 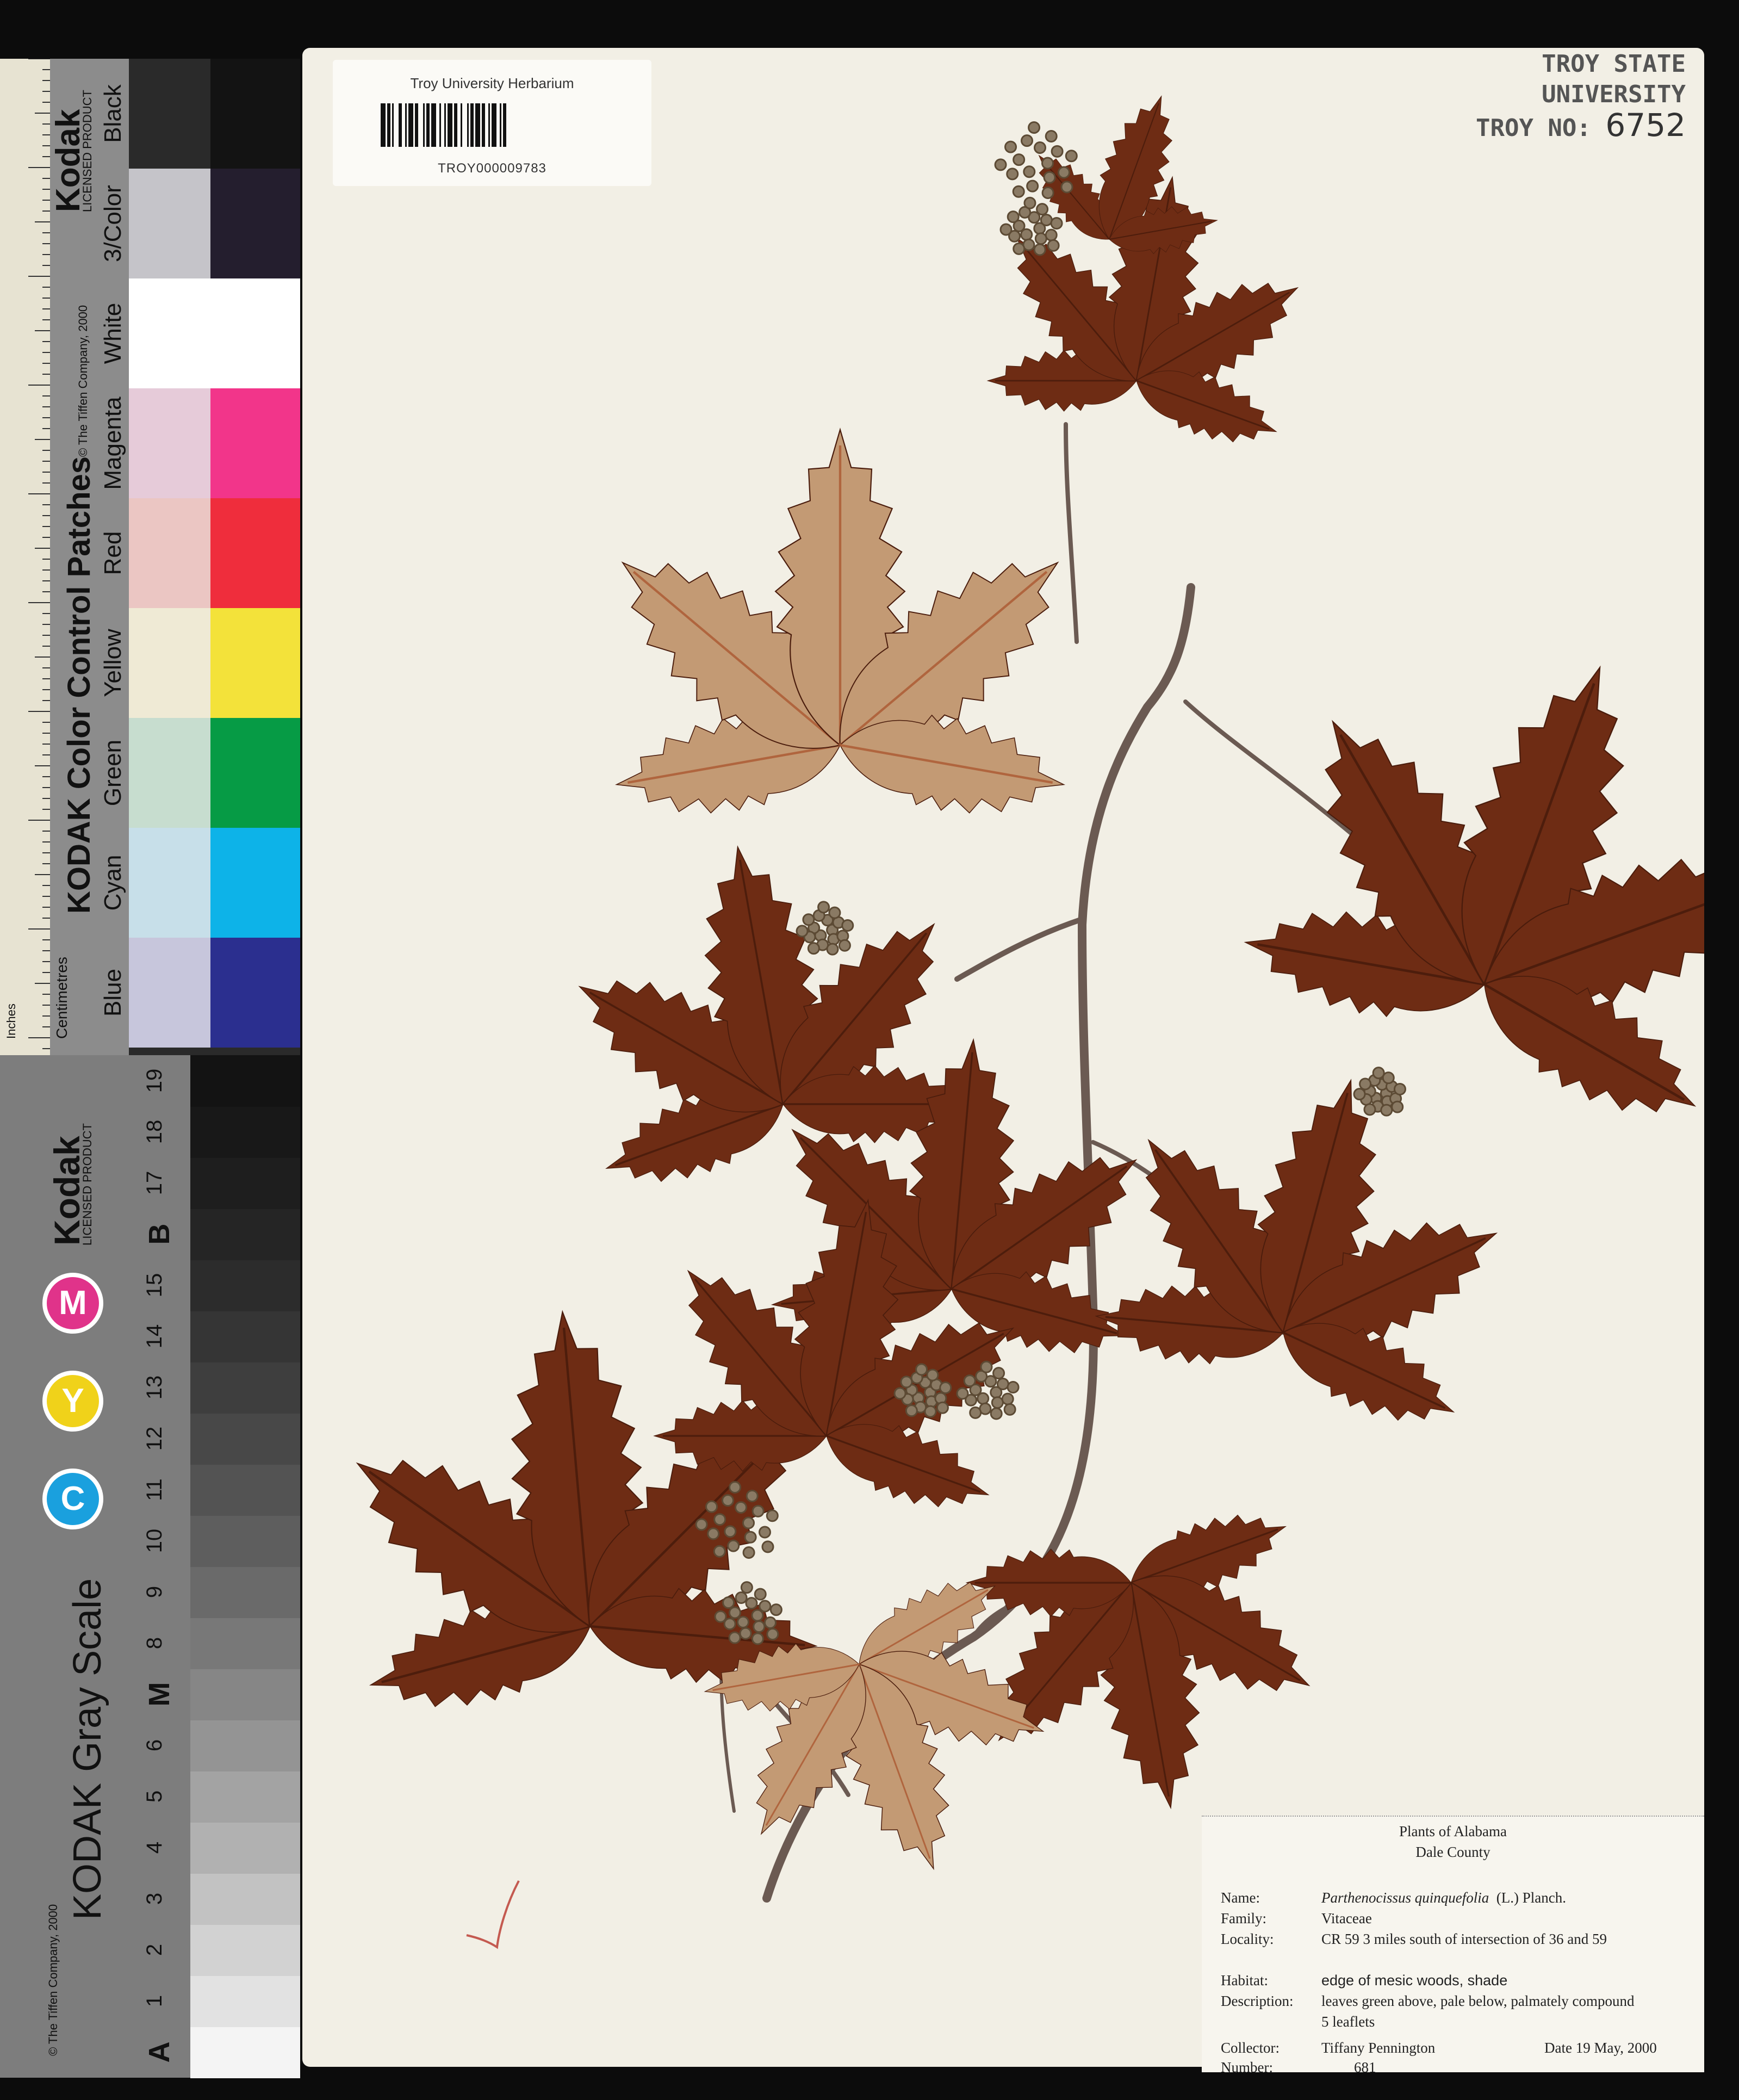 I want to click on gray-step-label: 8, so click(x=154, y=1643).